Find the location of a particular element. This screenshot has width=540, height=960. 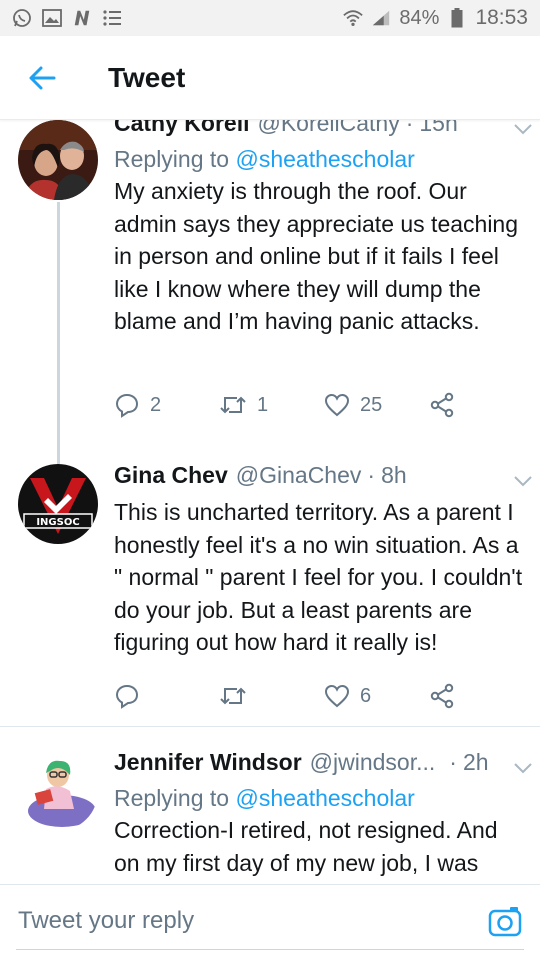

like-count: 25 is located at coordinates (371, 404).